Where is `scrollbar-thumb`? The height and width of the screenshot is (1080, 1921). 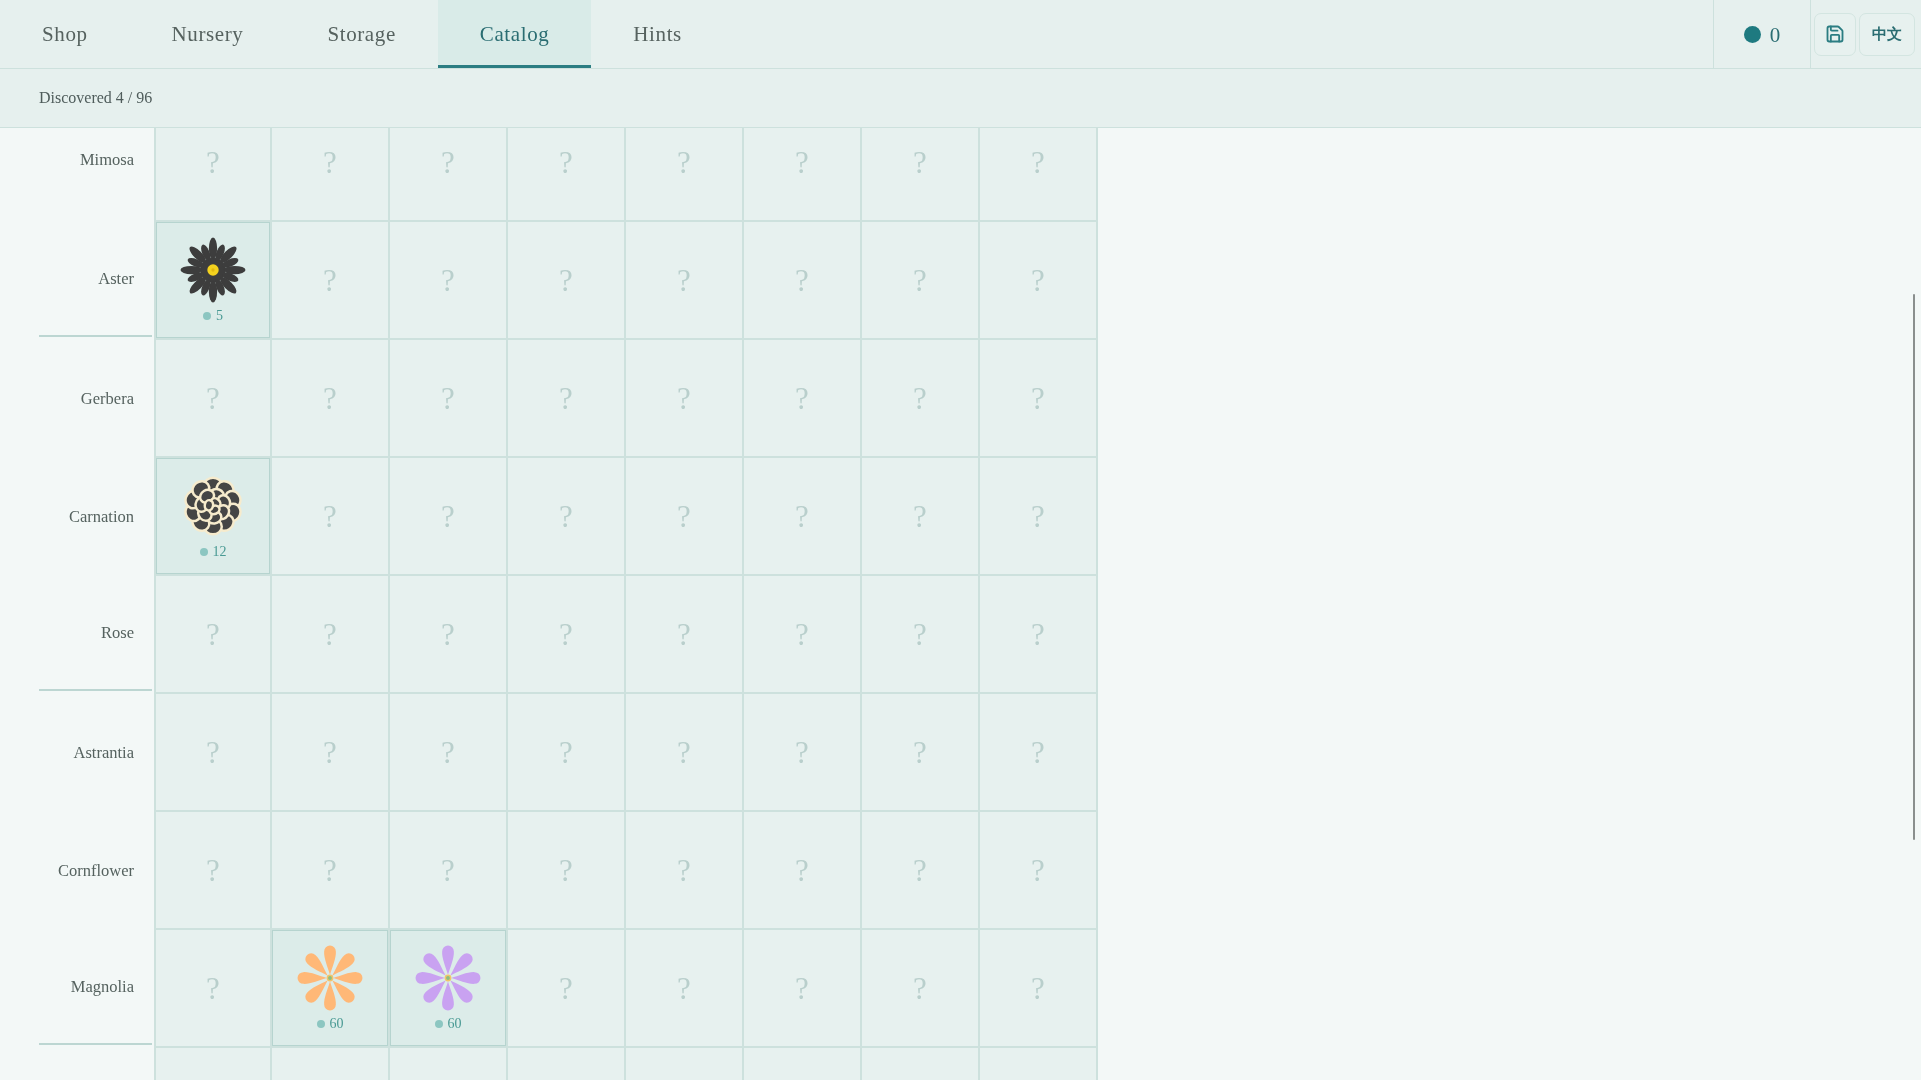 scrollbar-thumb is located at coordinates (1914, 567).